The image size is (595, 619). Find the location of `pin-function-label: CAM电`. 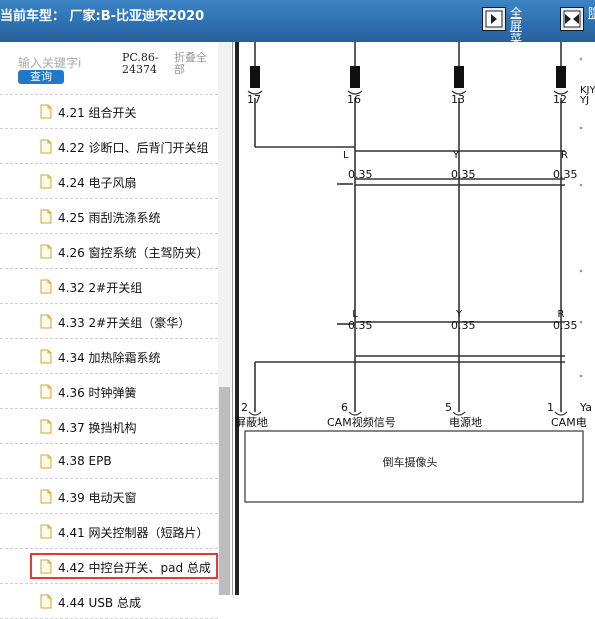

pin-function-label: CAM电 is located at coordinates (569, 422).